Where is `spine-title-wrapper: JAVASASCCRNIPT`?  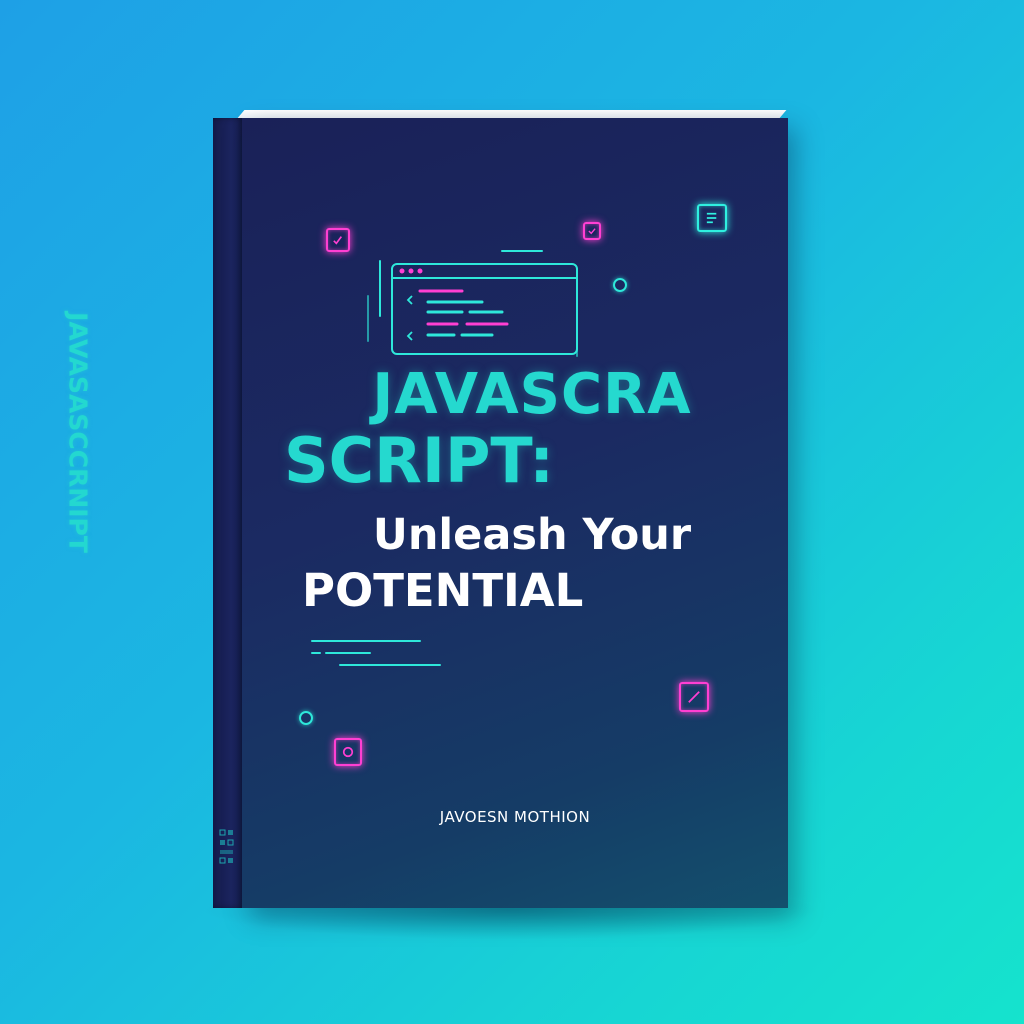 spine-title-wrapper: JAVASASCCRNIPT is located at coordinates (153, 513).